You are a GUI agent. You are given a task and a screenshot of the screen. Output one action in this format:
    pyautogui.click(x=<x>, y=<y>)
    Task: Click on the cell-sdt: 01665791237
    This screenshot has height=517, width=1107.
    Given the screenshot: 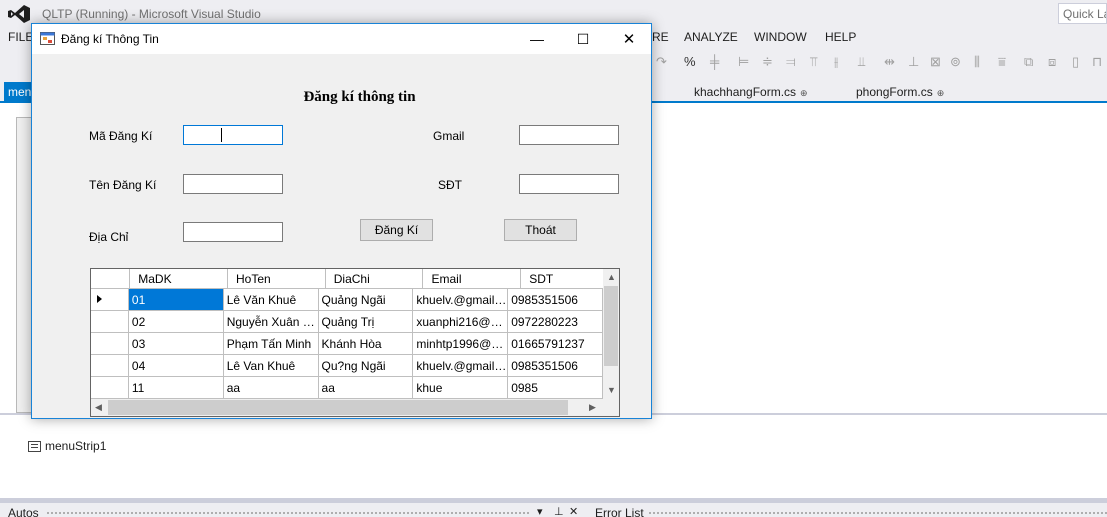 What is the action you would take?
    pyautogui.click(x=556, y=343)
    